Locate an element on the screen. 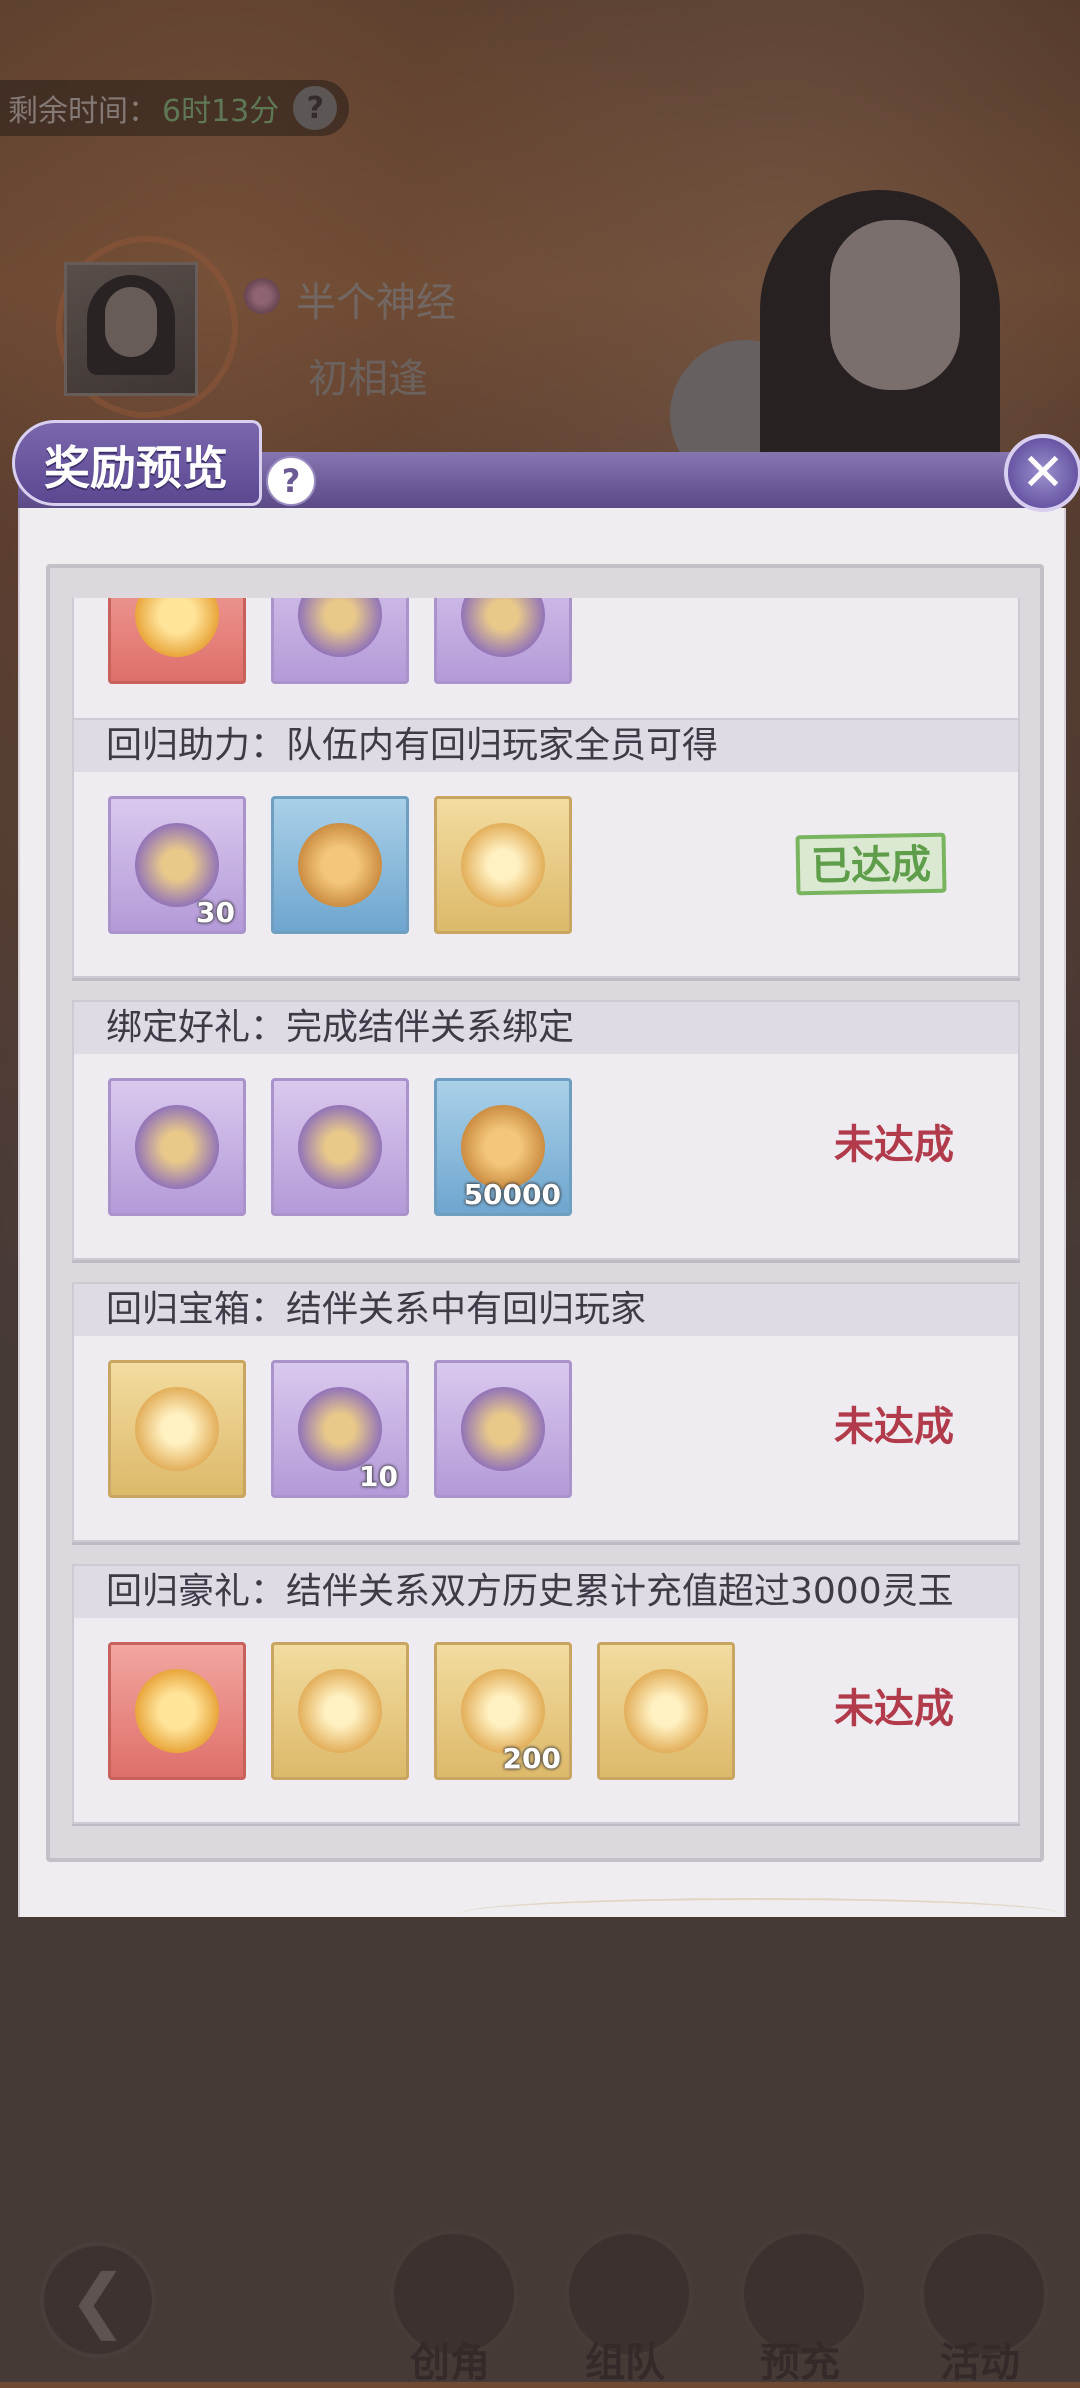 The height and width of the screenshot is (2388, 1080). gem-bag-icon is located at coordinates (340, 865).